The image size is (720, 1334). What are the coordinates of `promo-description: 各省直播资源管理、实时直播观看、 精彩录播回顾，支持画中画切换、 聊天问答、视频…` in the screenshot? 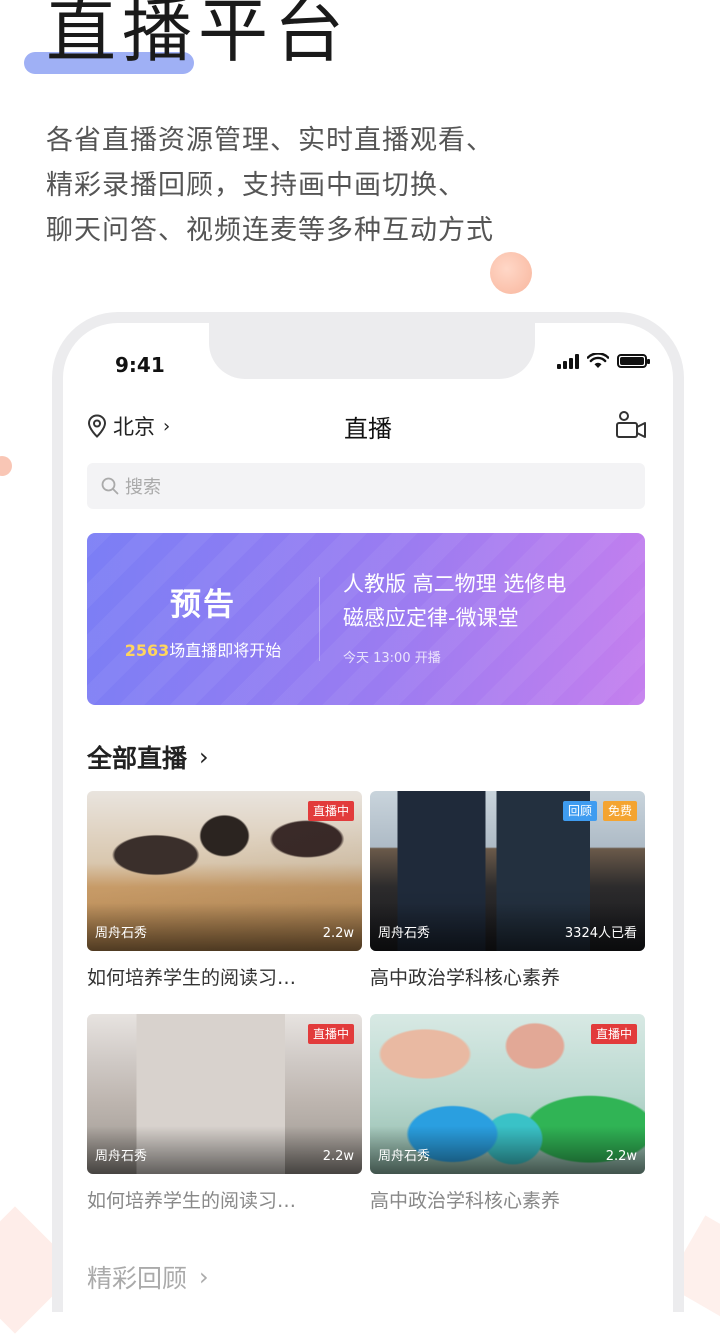 It's located at (270, 185).